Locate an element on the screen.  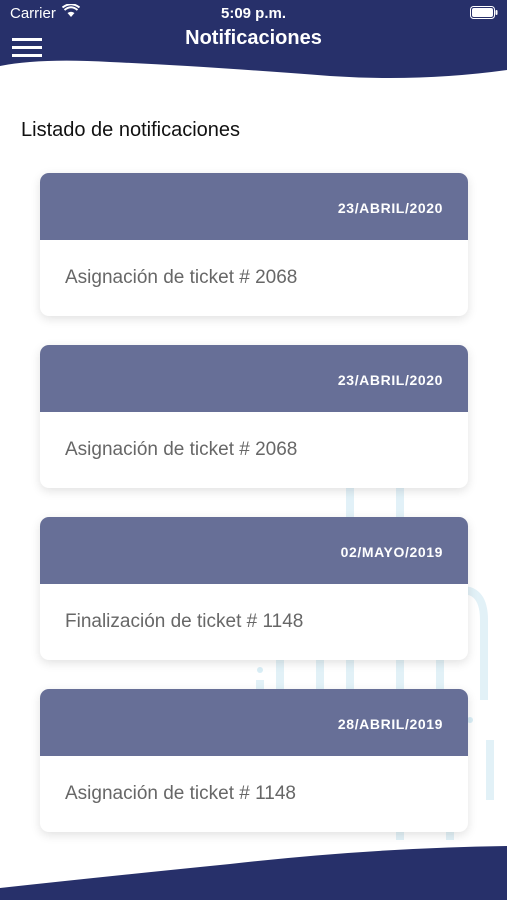
status-bar: Carrier 5:09 p.m. is located at coordinates (253, 14).